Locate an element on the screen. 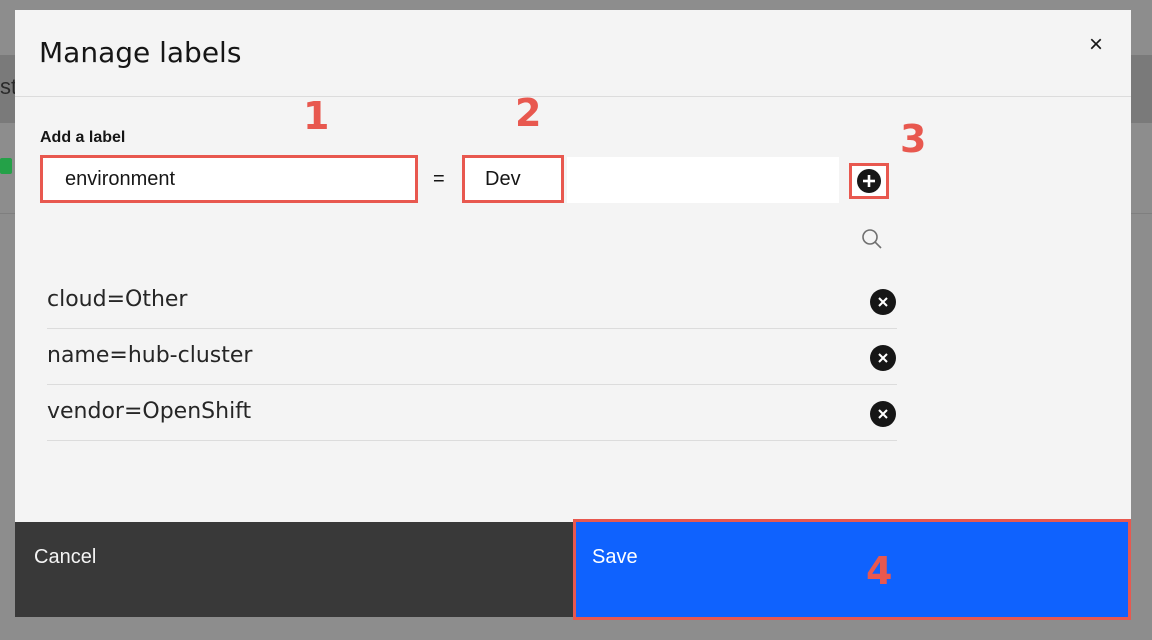 The height and width of the screenshot is (640, 1152). label-text: cloud=Other is located at coordinates (117, 299).